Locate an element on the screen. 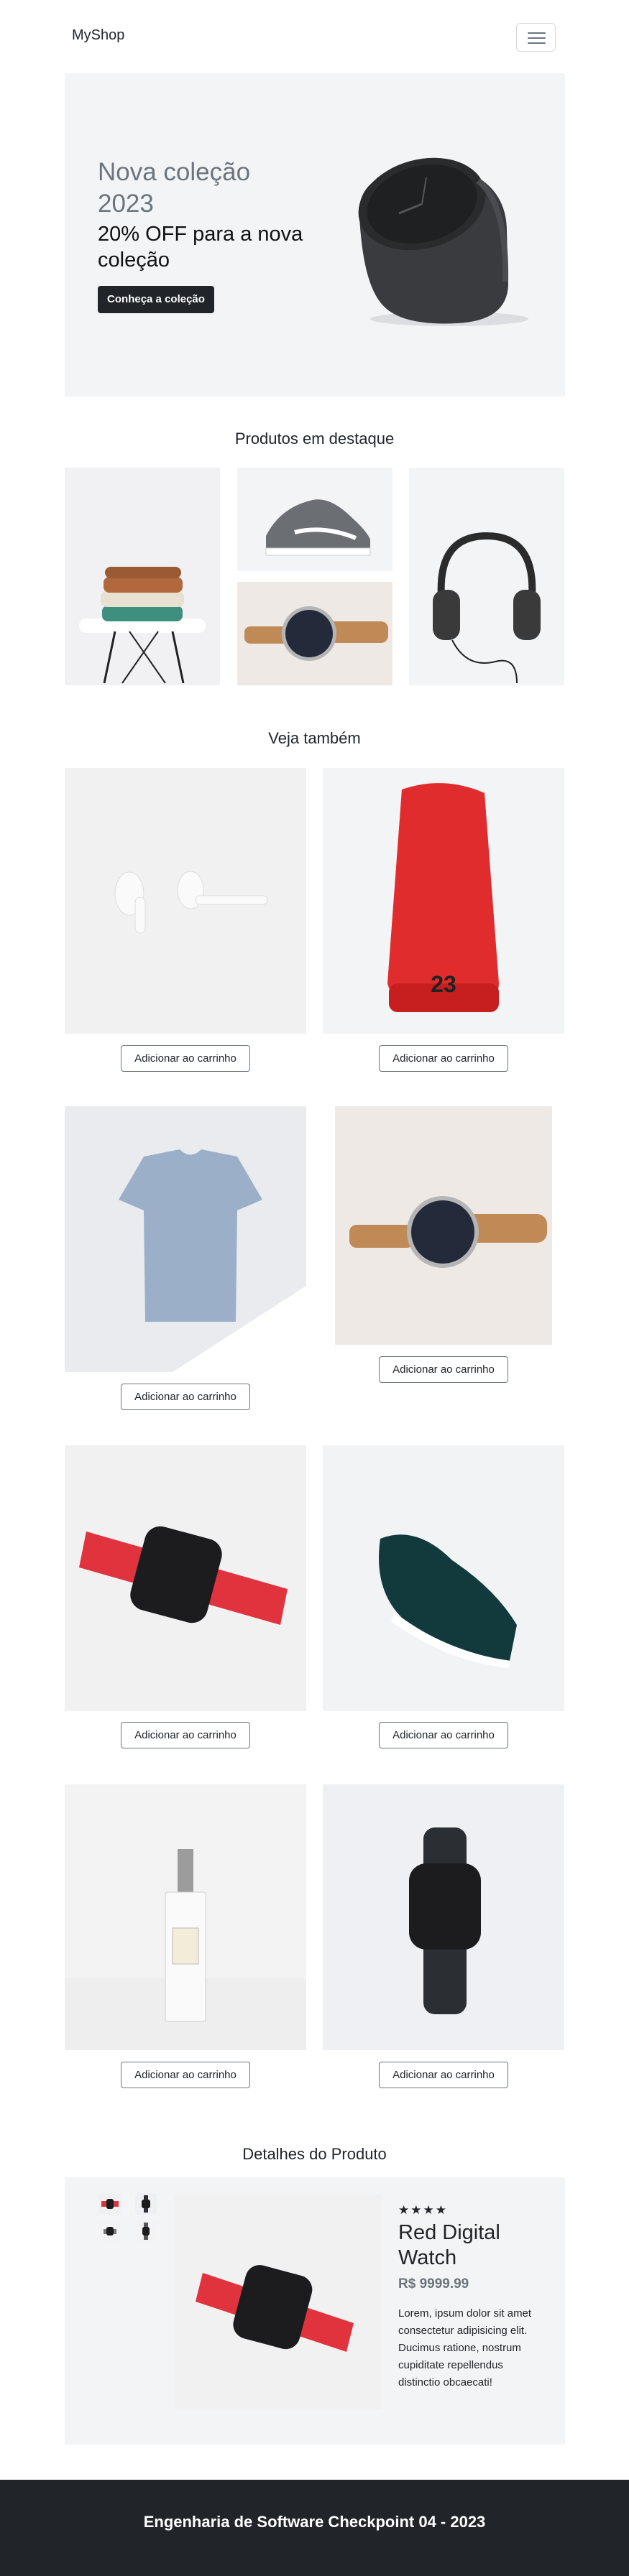  thumbnail-red-watch is located at coordinates (110, 2204).